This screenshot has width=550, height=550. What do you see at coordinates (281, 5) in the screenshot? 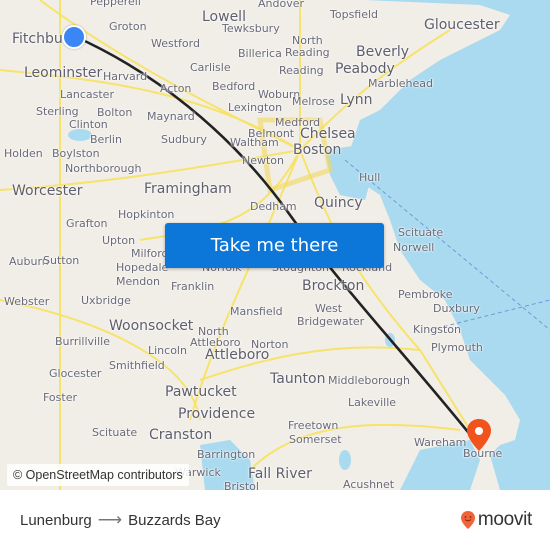
I see `place-label: Andover` at bounding box center [281, 5].